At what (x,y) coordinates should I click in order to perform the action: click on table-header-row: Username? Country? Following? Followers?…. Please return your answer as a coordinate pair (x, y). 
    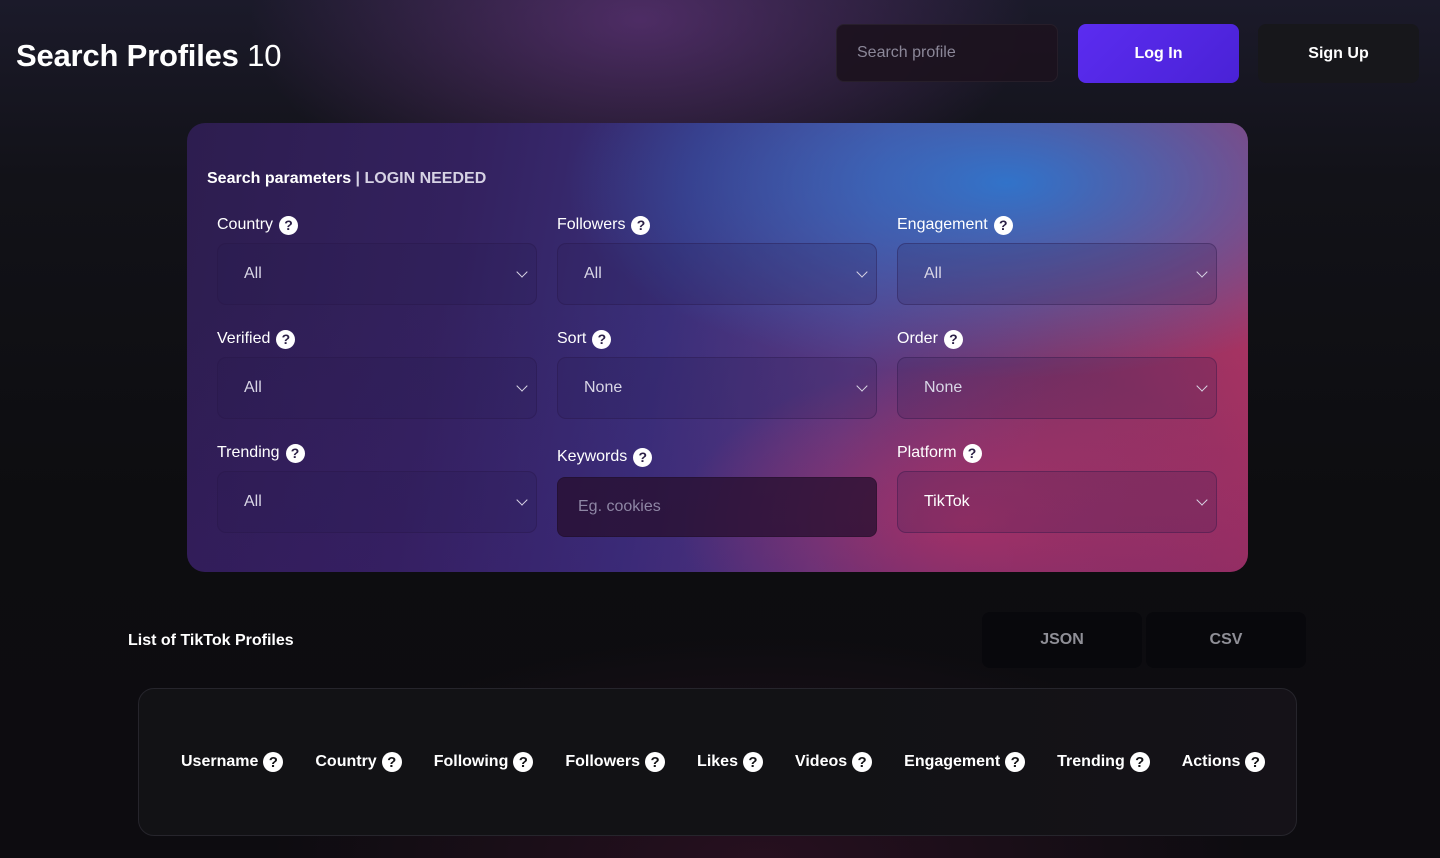
    Looking at the image, I should click on (723, 762).